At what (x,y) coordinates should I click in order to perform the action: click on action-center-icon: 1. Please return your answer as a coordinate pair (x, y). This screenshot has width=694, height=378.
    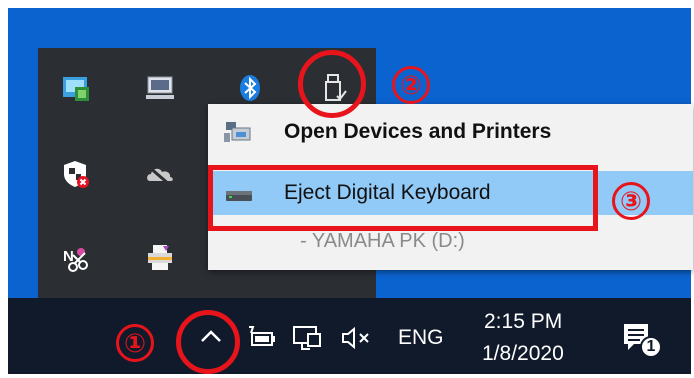
    Looking at the image, I should click on (641, 340).